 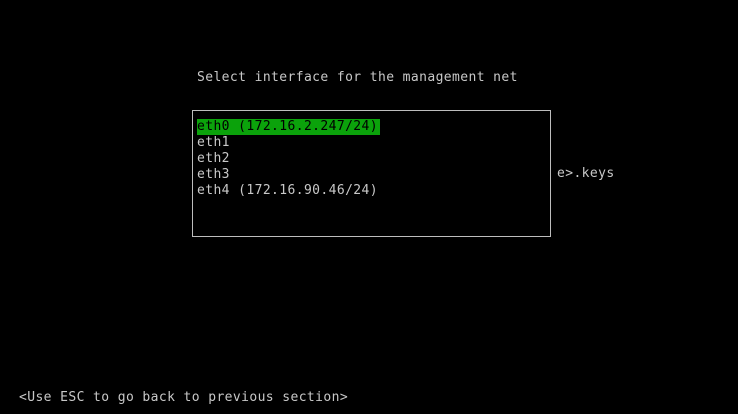 What do you see at coordinates (214, 143) in the screenshot?
I see `interface-option-eth1: eth1` at bounding box center [214, 143].